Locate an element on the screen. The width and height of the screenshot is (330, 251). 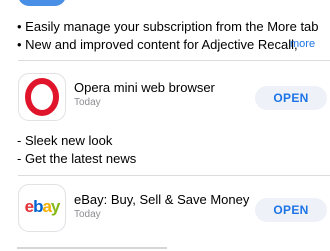
opera-logo-icon is located at coordinates (42, 97).